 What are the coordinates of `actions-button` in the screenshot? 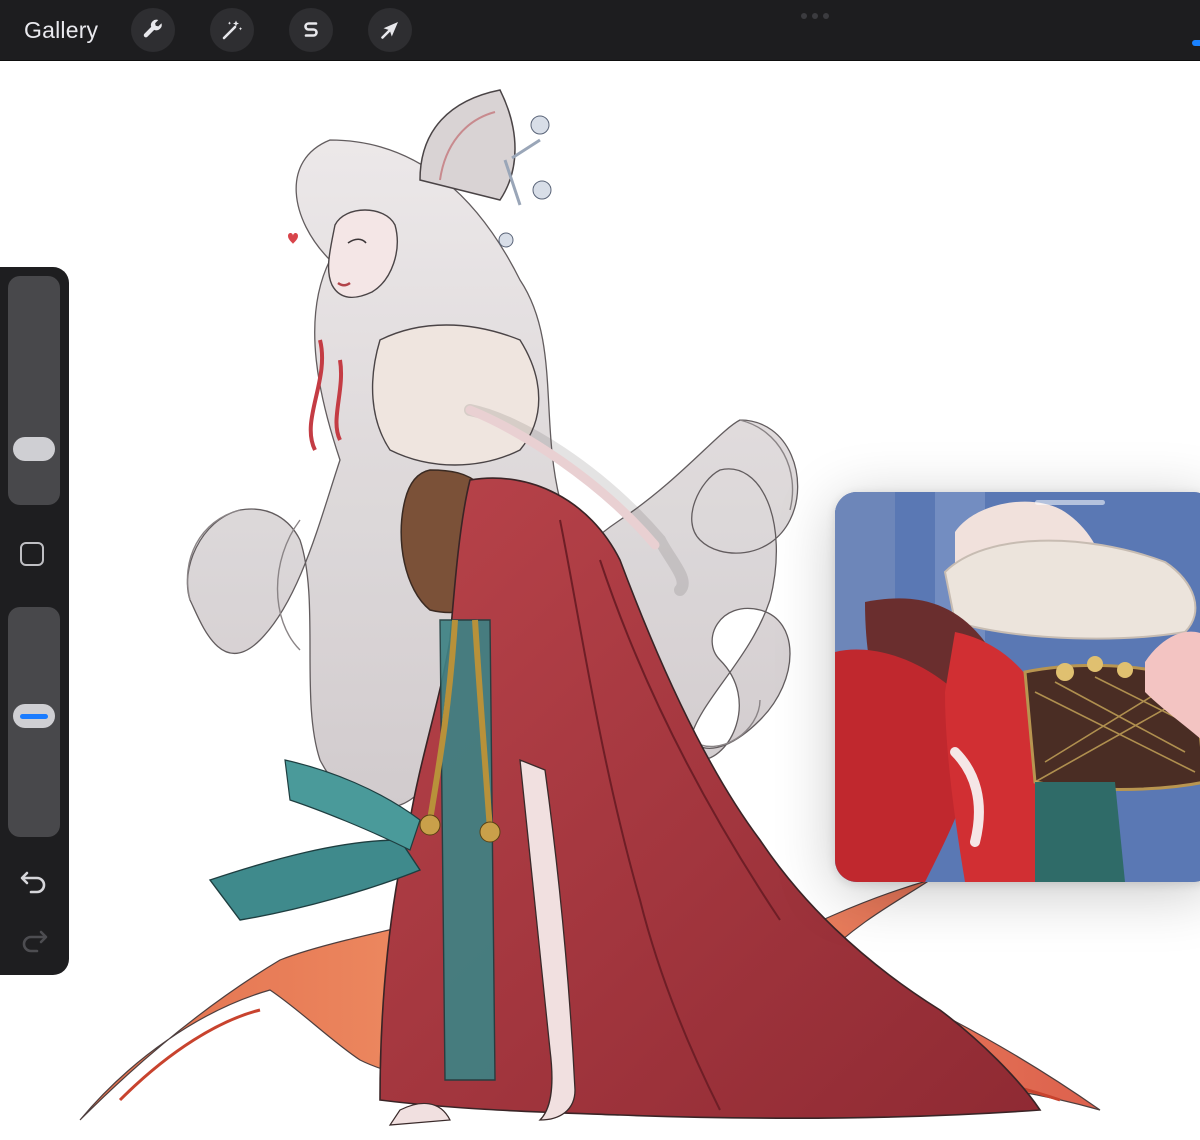 It's located at (153, 30).